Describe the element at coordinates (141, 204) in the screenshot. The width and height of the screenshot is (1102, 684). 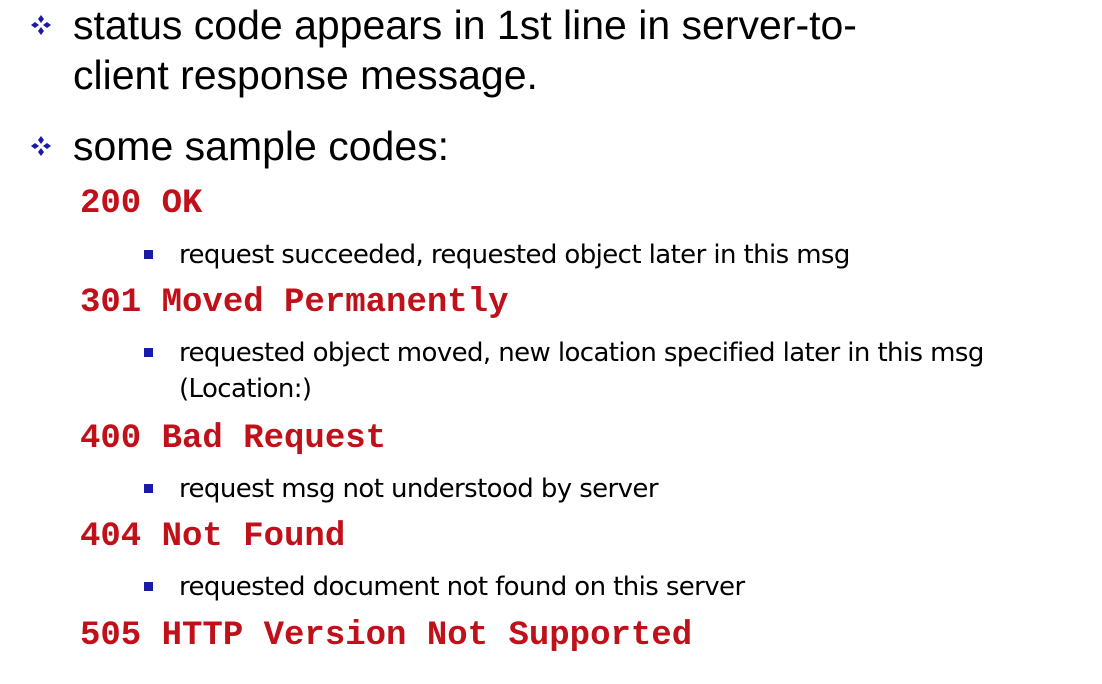
I see `status-code-200: 200 OK` at that location.